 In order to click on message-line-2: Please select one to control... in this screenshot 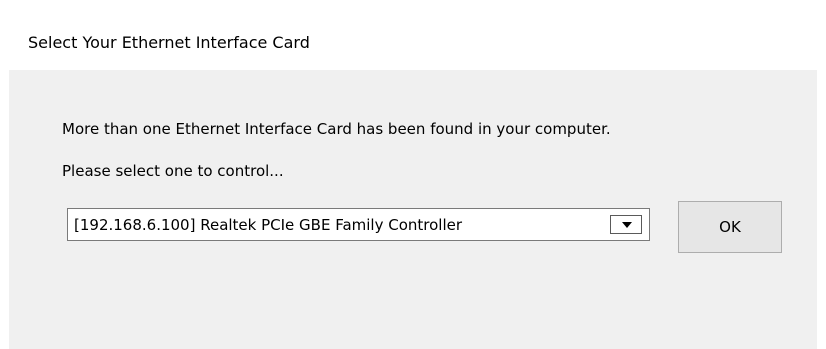, I will do `click(173, 171)`.